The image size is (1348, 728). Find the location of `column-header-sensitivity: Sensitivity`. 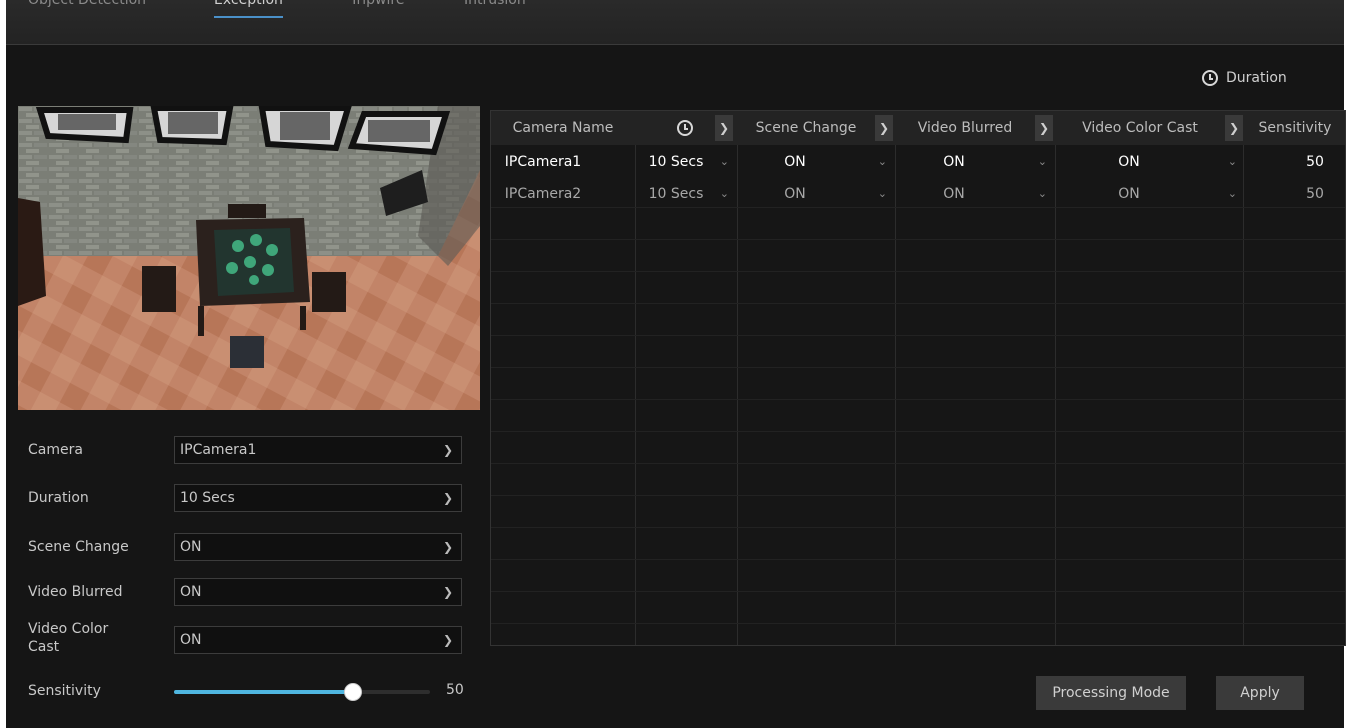

column-header-sensitivity: Sensitivity is located at coordinates (1295, 128).